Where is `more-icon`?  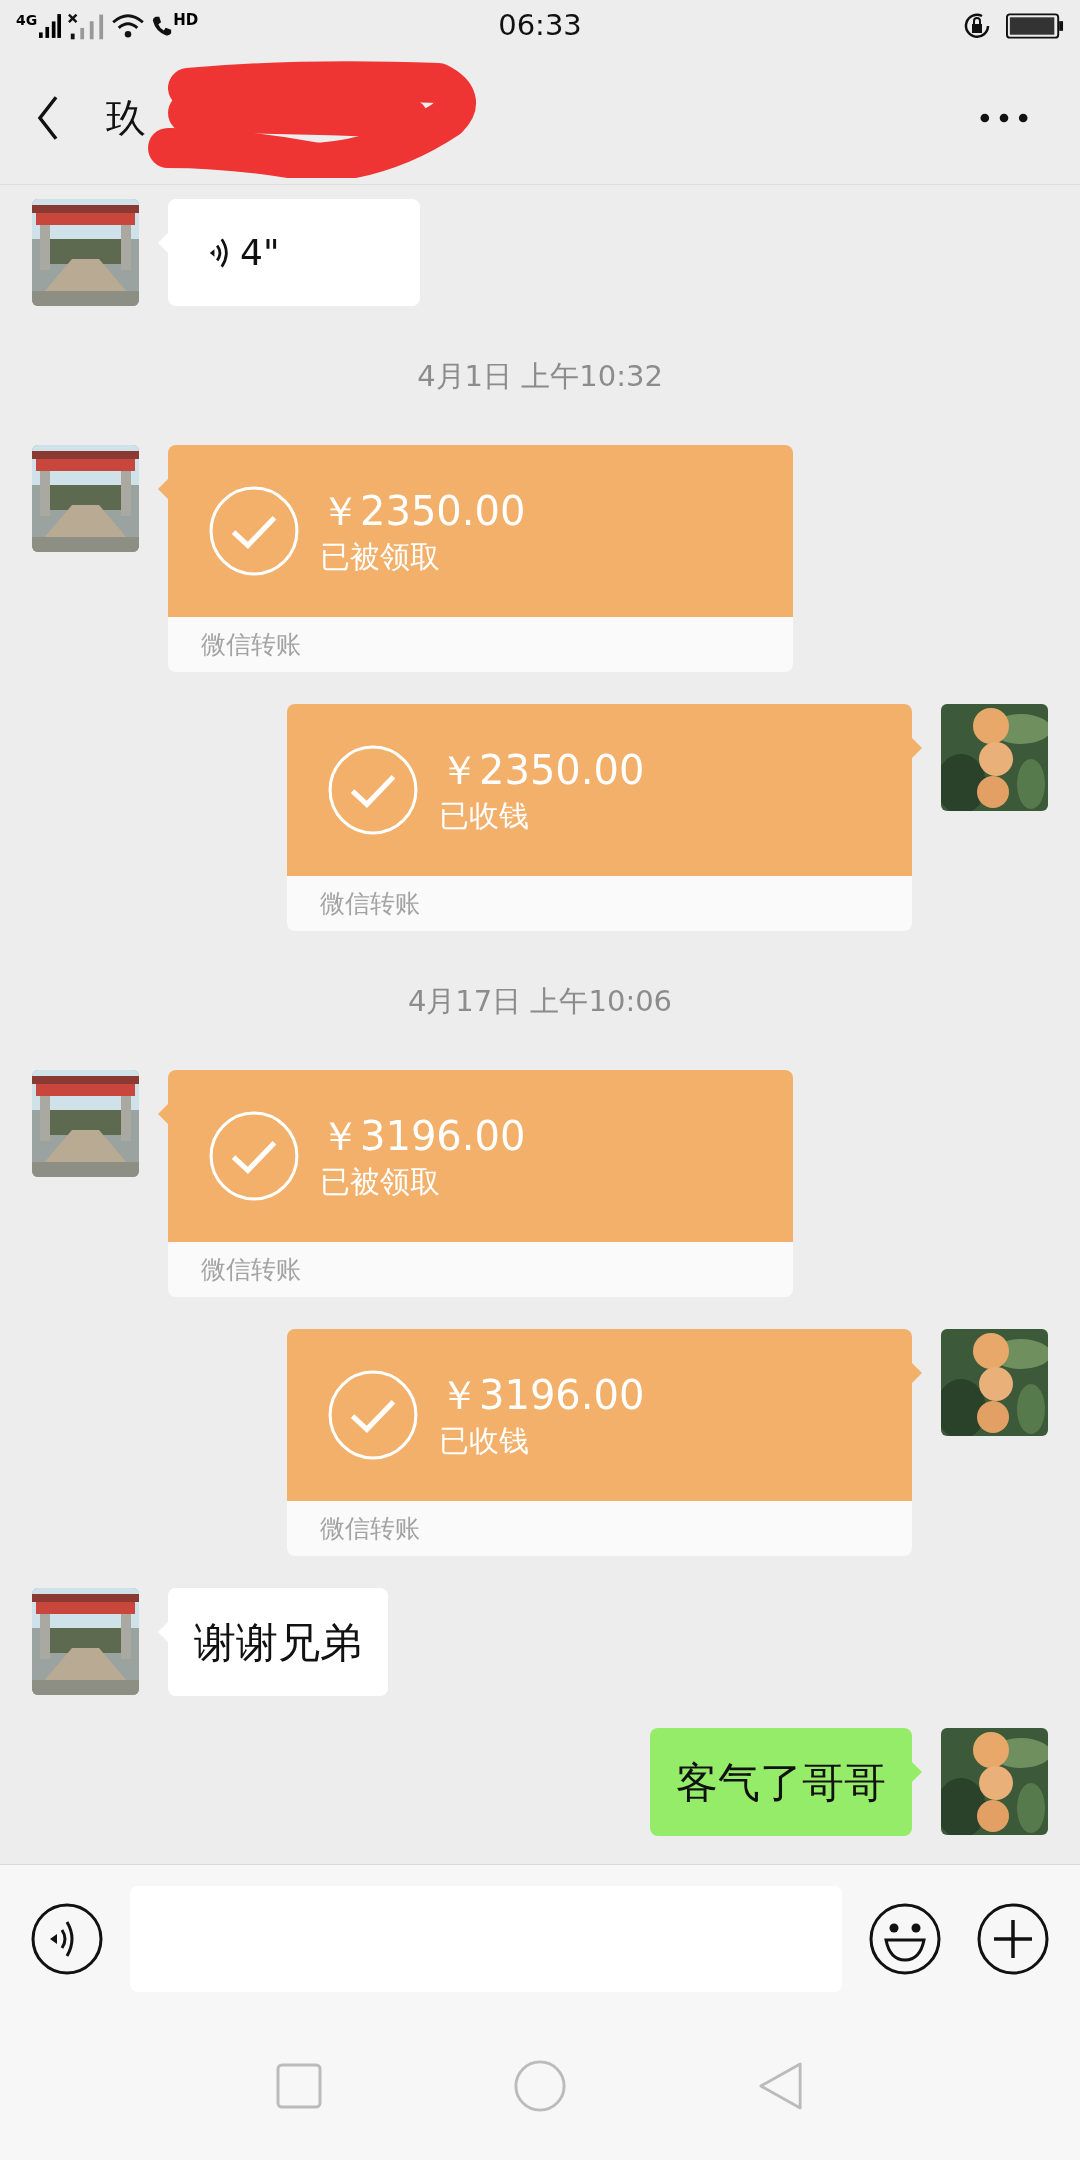
more-icon is located at coordinates (1004, 118).